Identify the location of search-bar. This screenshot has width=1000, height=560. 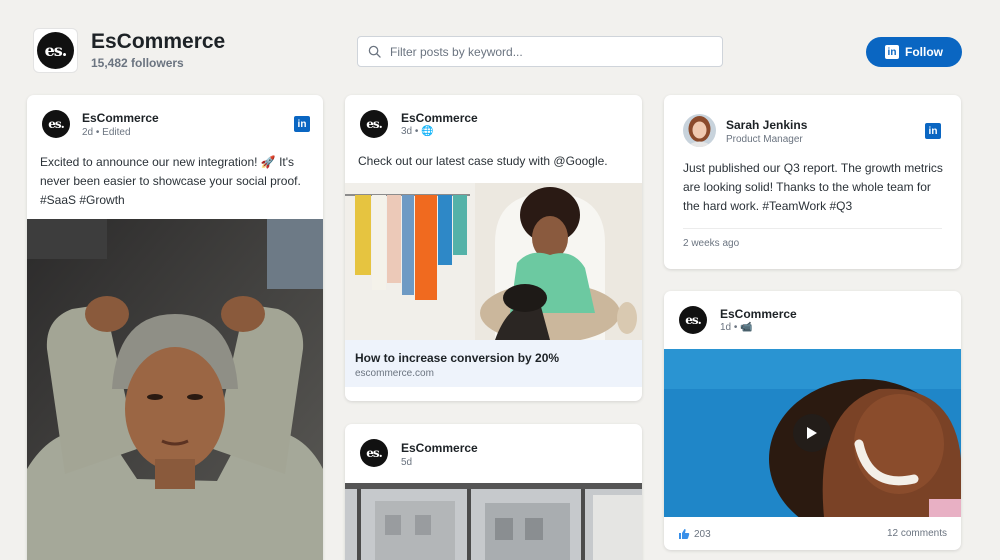
(540, 51).